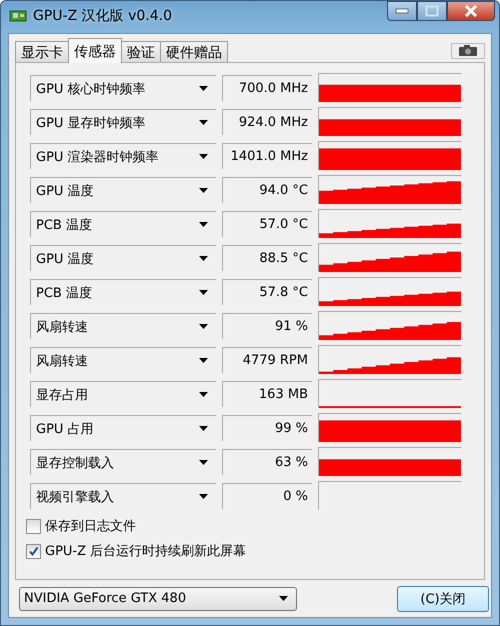  Describe the element at coordinates (102, 16) in the screenshot. I see `window-title: GPU-Z 汉化版 v0.4.0` at that location.